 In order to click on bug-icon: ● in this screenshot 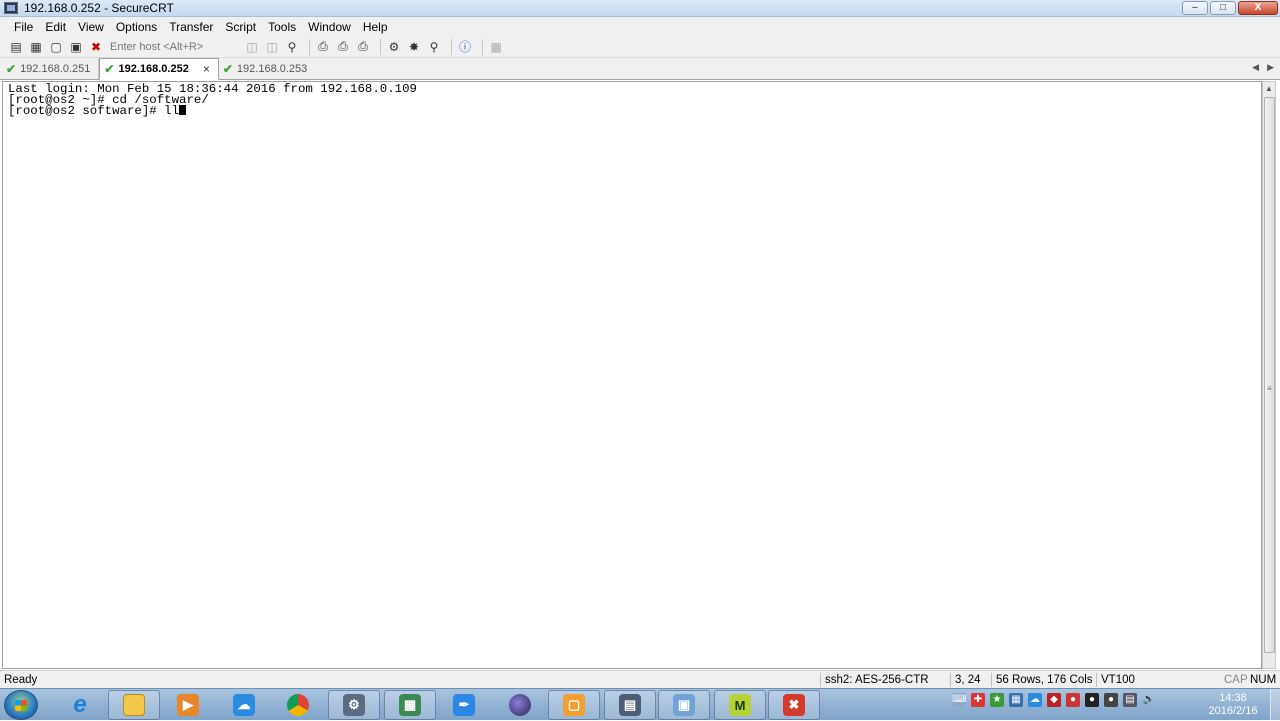, I will do `click(1073, 700)`.